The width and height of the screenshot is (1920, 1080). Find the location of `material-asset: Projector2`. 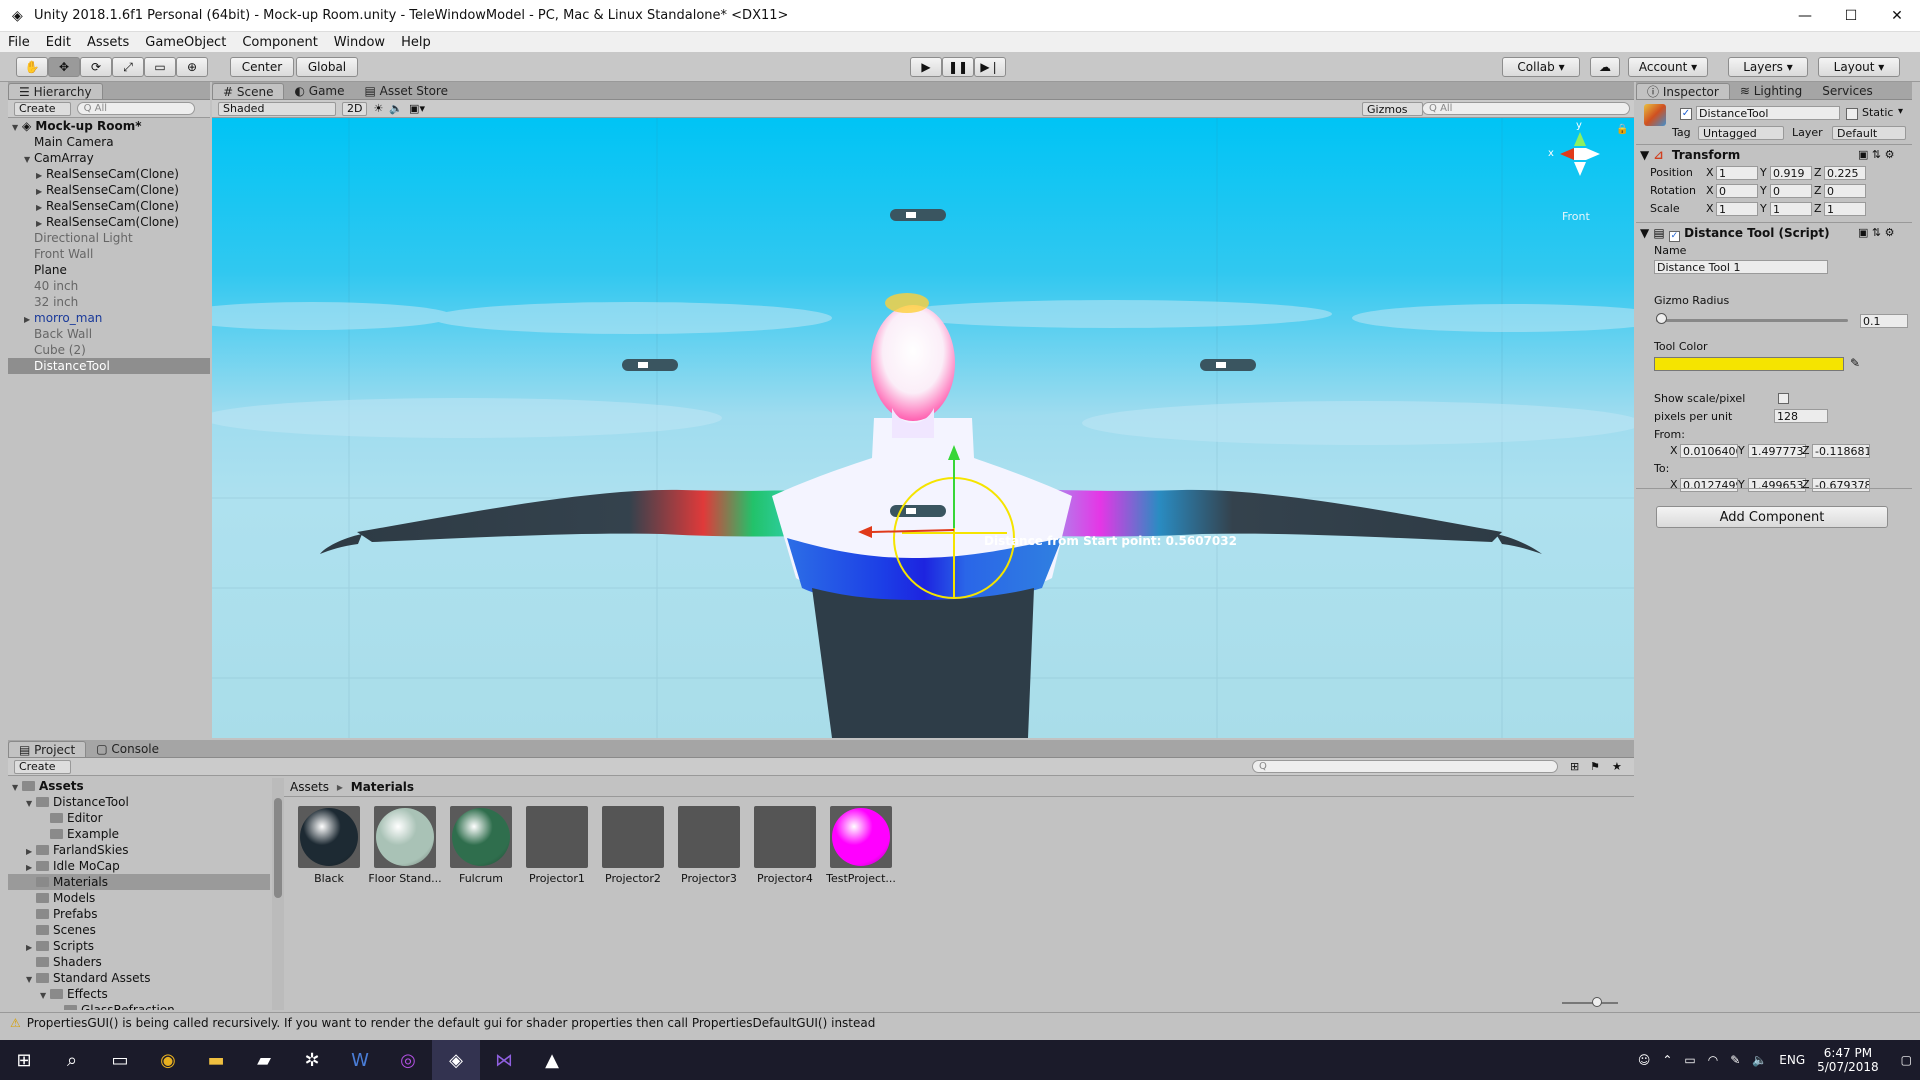

material-asset: Projector2 is located at coordinates (633, 845).